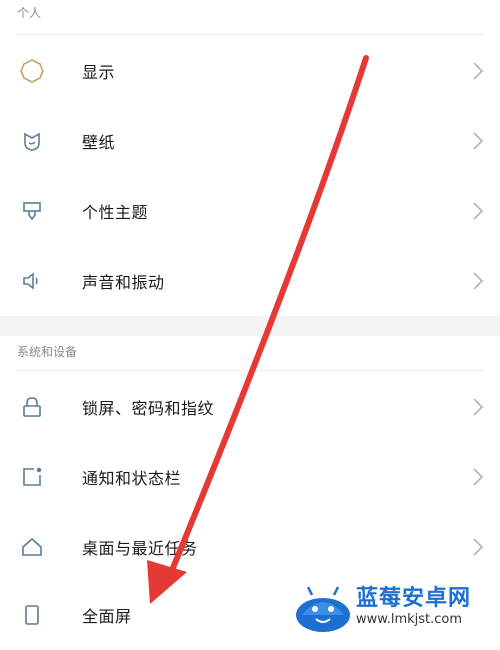 This screenshot has height=650, width=500. I want to click on watermark-title: 蓝莓安卓网, so click(414, 598).